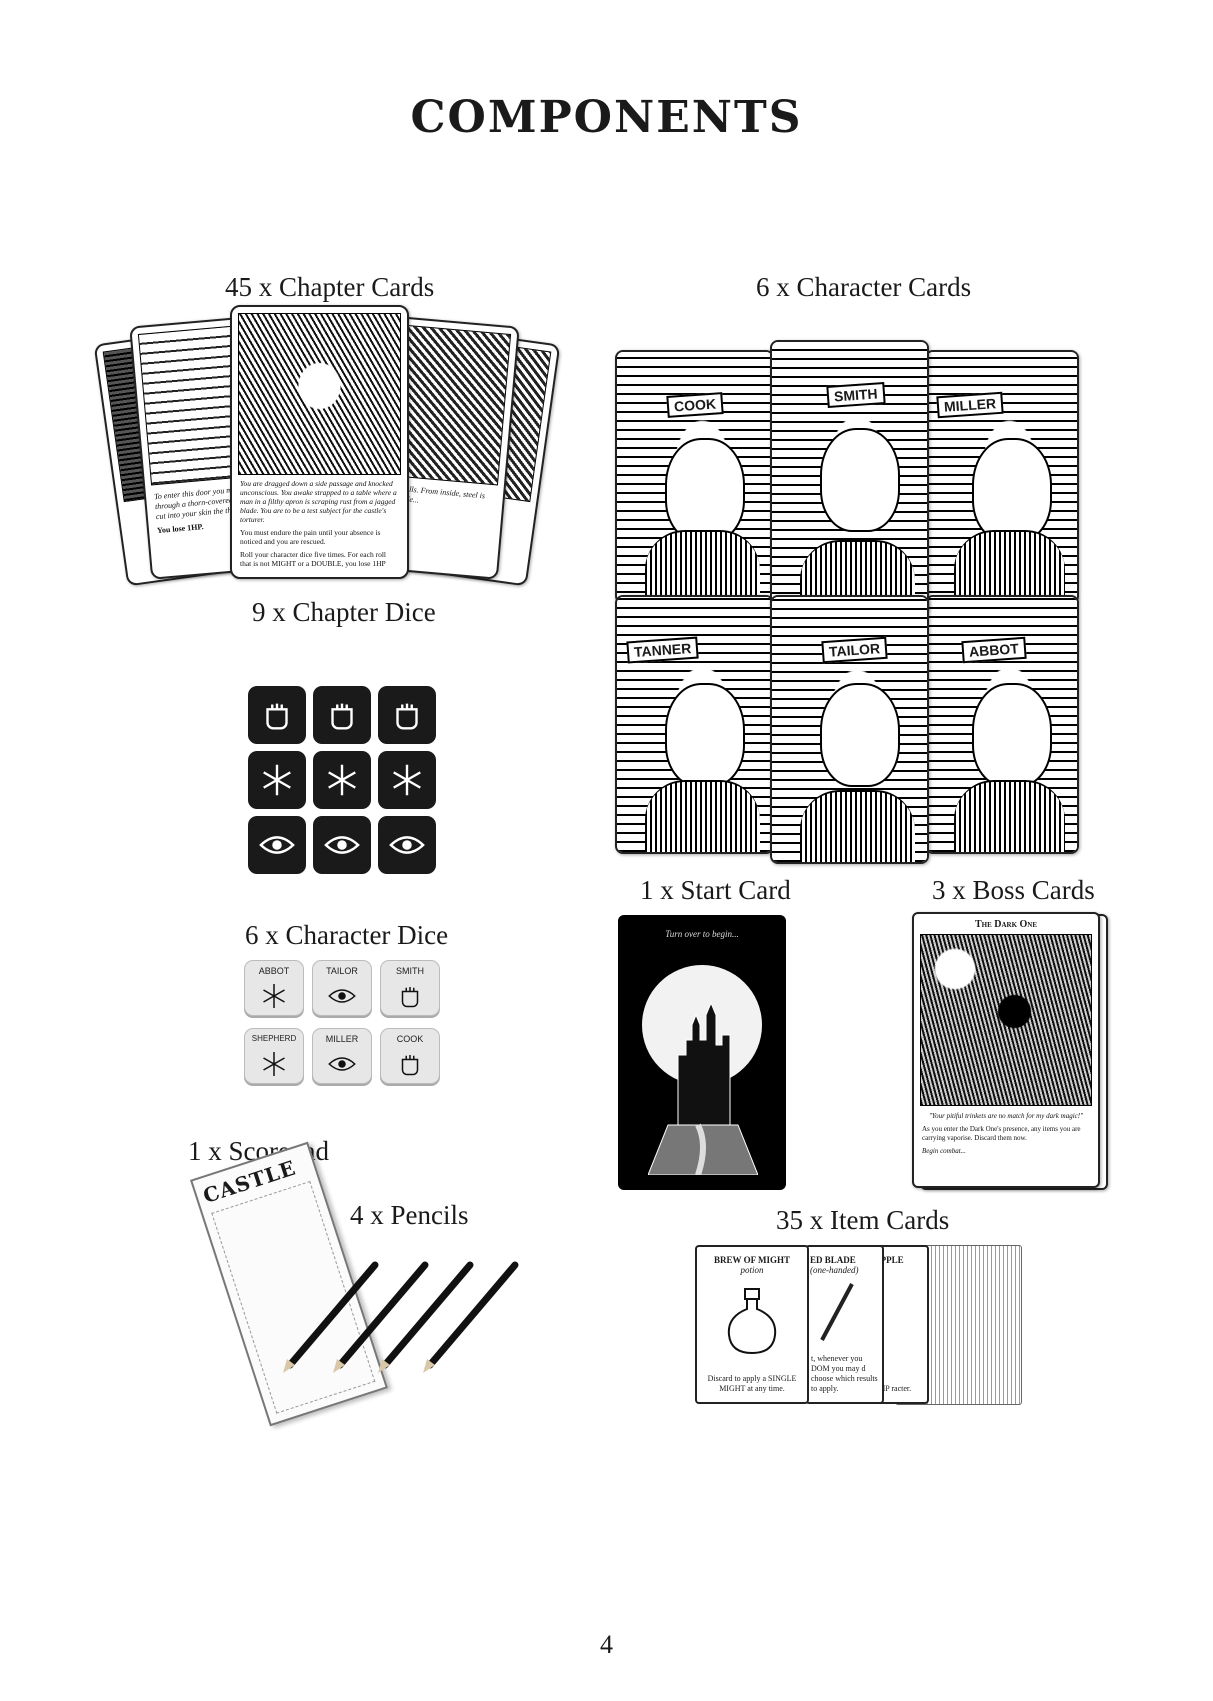 This screenshot has height=1701, width=1213. I want to click on character-cards-label: 6 x Character Cards, so click(864, 287).